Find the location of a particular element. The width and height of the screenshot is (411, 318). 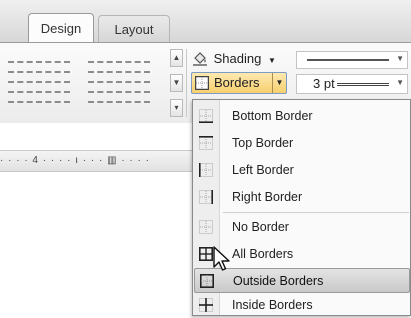

borders-dropdown-arrow: ▼ is located at coordinates (279, 83).